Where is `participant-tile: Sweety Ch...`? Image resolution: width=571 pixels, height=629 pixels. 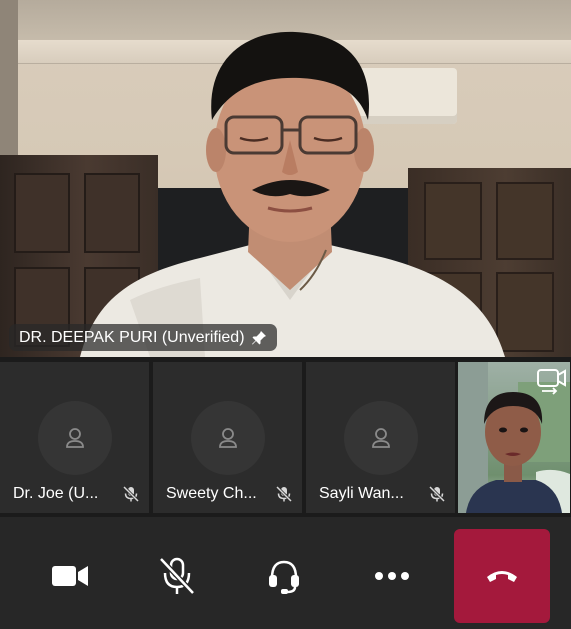
participant-tile: Sweety Ch... is located at coordinates (227, 437).